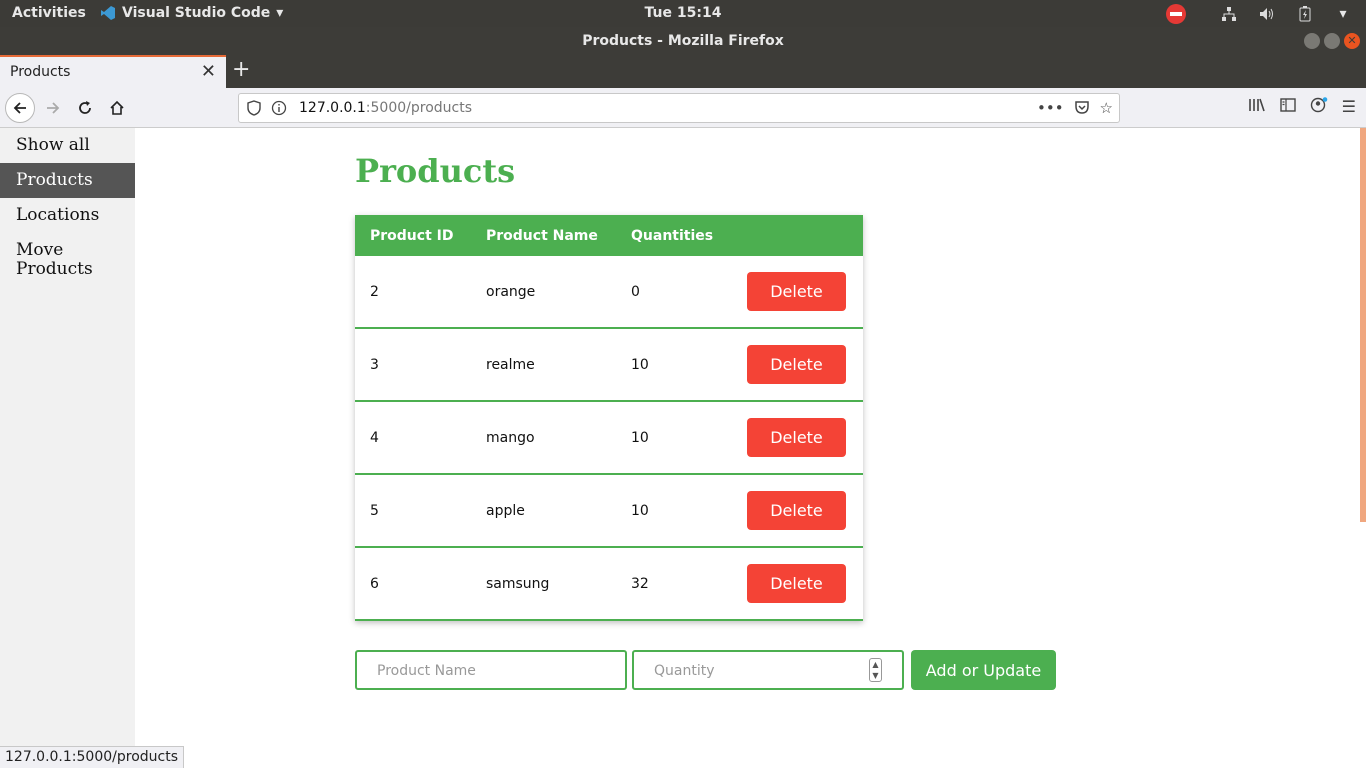  What do you see at coordinates (1332, 41) in the screenshot?
I see `maximize-button` at bounding box center [1332, 41].